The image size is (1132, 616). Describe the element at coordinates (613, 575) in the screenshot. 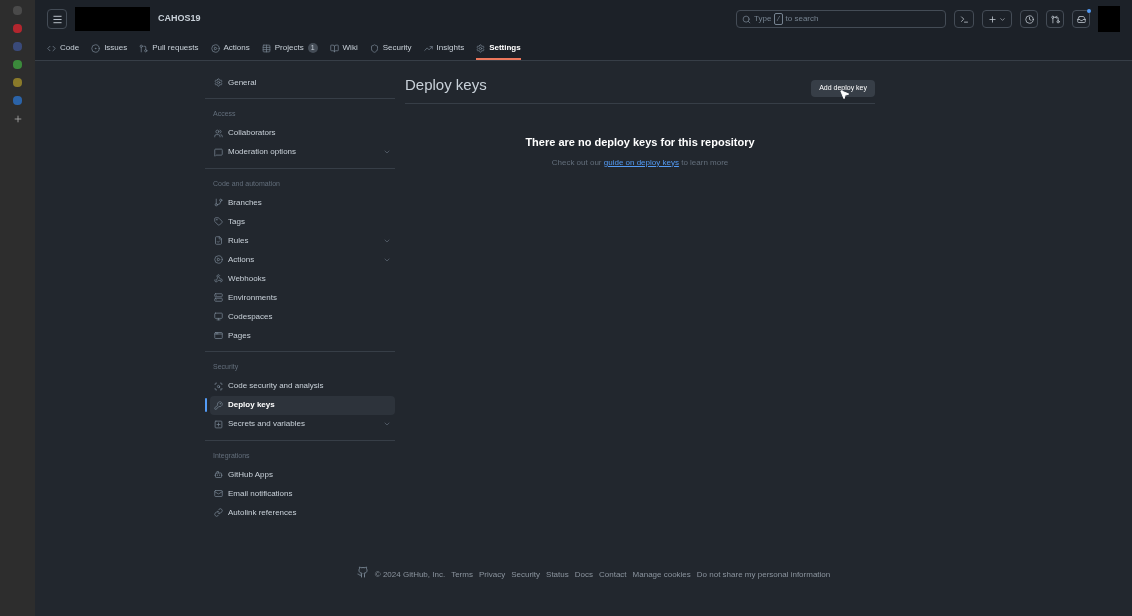

I see `footer-link: Contact` at that location.